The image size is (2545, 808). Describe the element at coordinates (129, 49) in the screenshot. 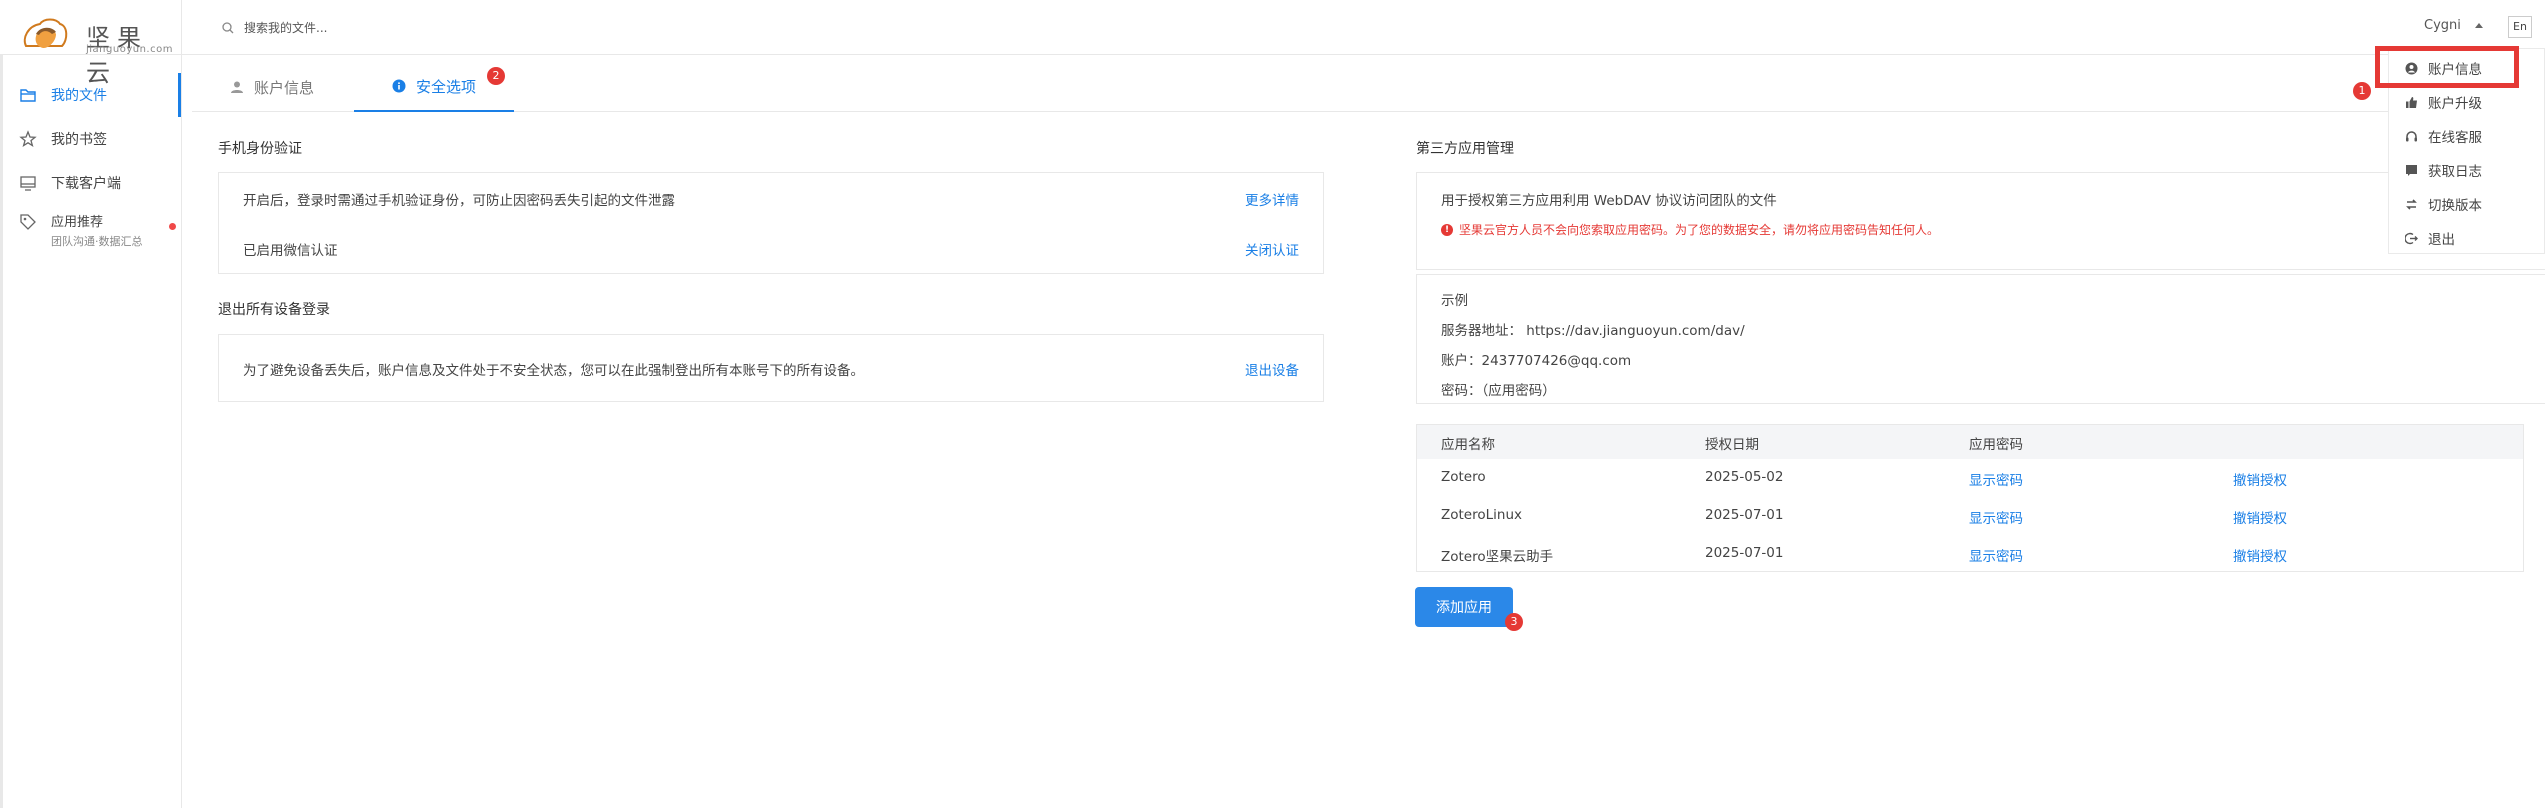

I see `brand-domain: jianguoyun.com` at that location.